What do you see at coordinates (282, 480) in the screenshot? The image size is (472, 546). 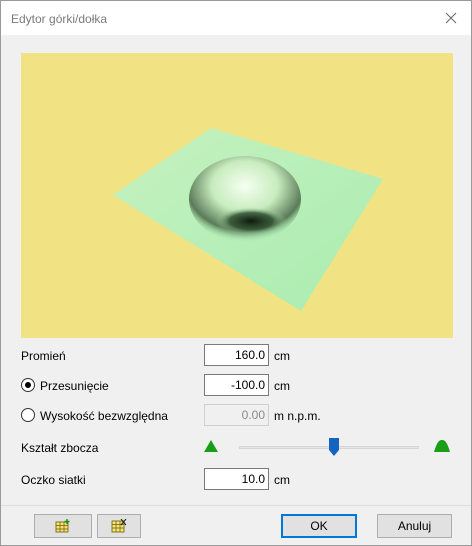 I see `mesh-unit: cm` at bounding box center [282, 480].